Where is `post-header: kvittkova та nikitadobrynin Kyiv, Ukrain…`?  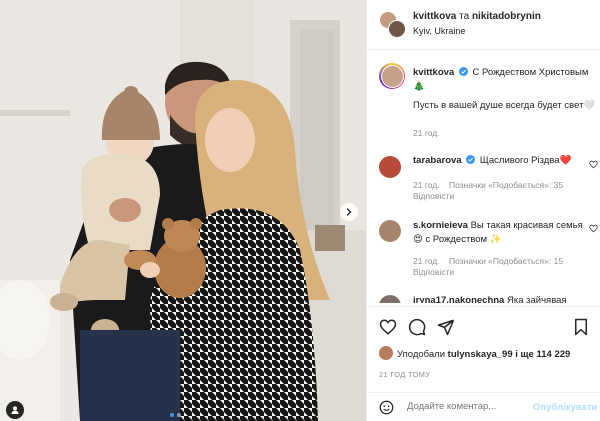
post-header: kvittkova та nikitadobrynin Kyiv, Ukrain… is located at coordinates (483, 25).